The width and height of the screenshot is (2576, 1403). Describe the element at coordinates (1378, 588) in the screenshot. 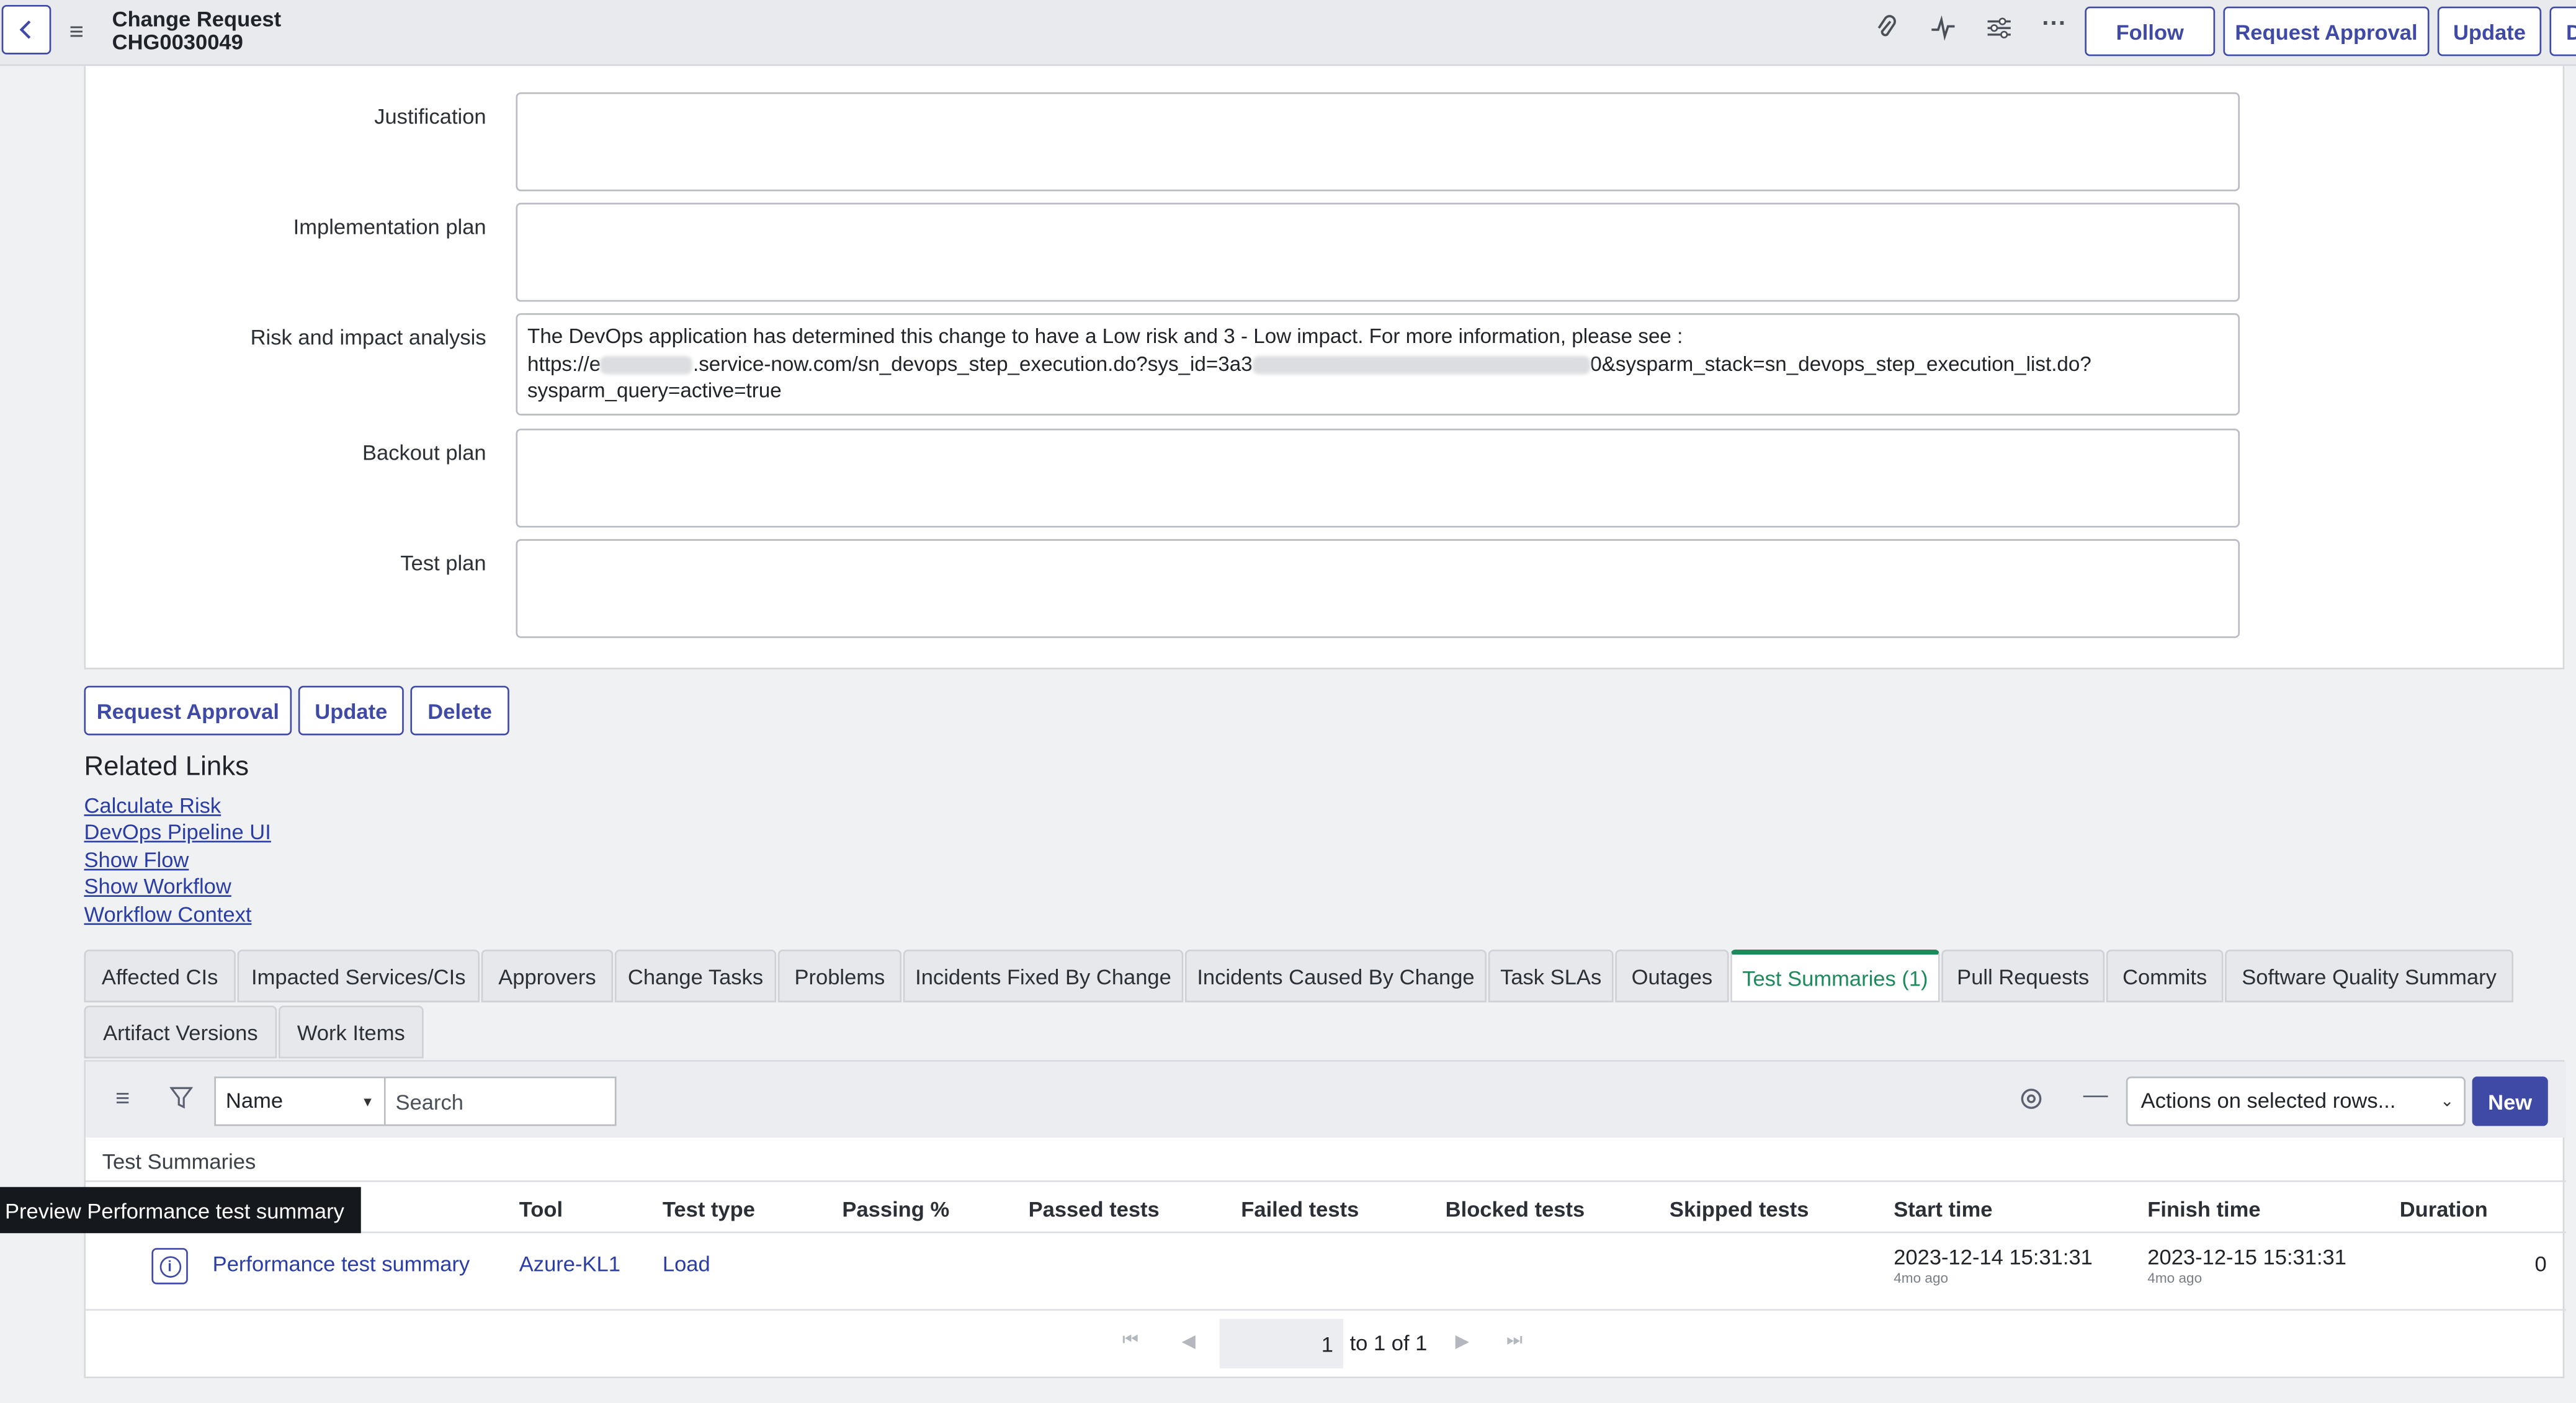

I see `test-plan-field` at that location.